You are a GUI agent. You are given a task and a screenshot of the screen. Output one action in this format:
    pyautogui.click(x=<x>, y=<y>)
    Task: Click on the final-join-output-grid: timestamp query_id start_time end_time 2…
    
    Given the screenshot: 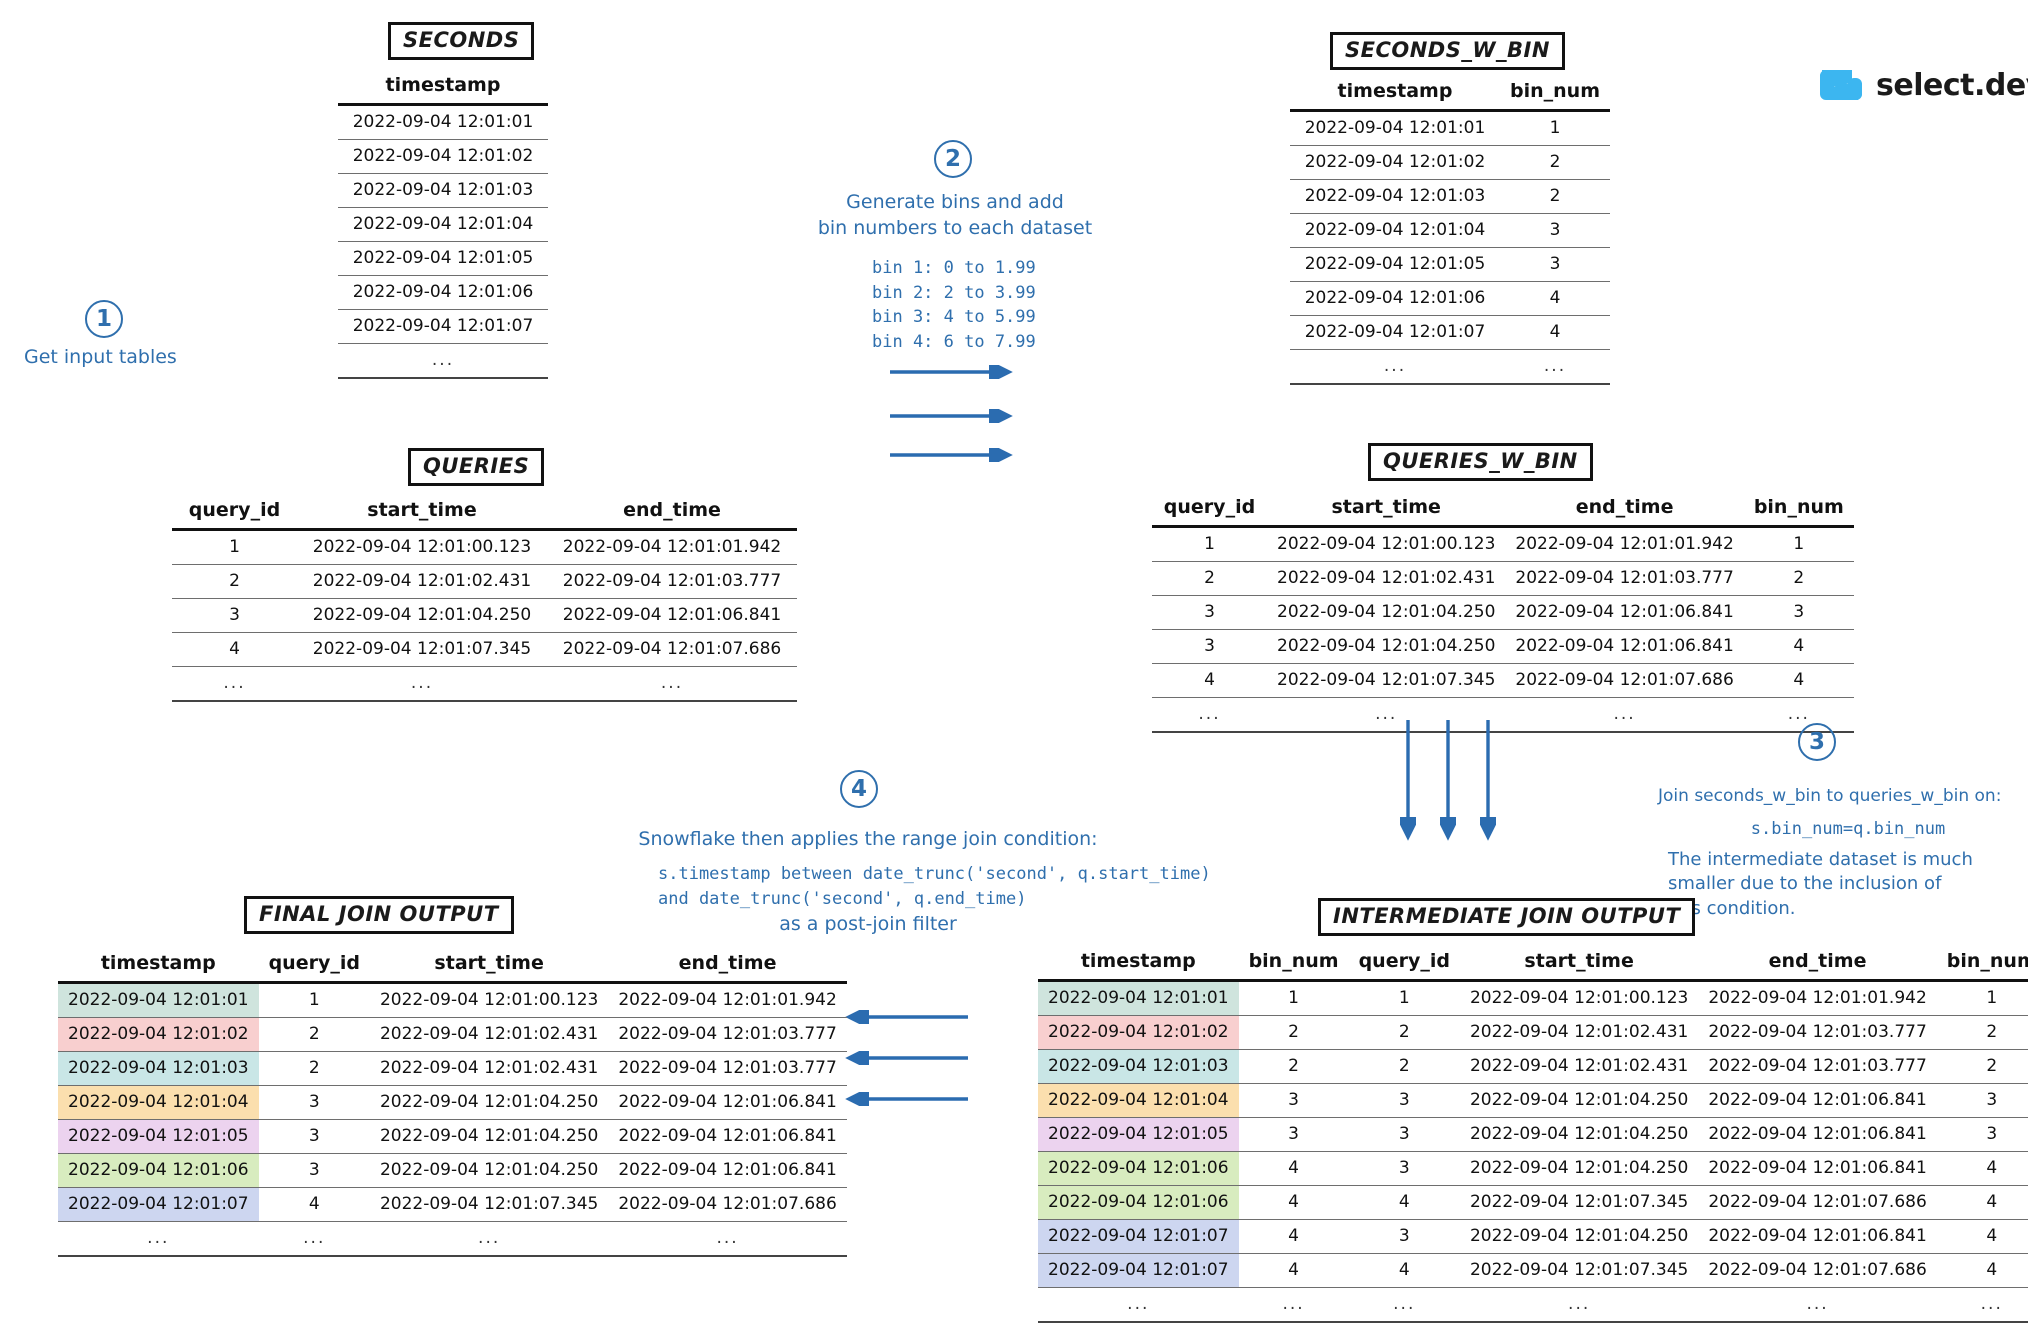 What is the action you would take?
    pyautogui.click(x=452, y=1103)
    